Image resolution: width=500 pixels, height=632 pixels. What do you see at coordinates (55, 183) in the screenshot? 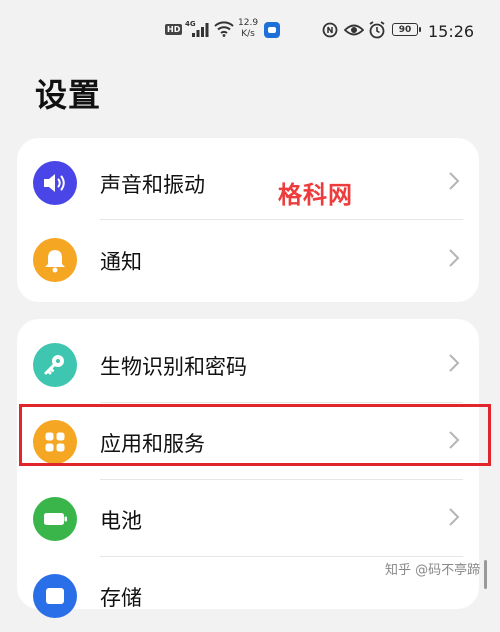
I see `speaker-icon` at bounding box center [55, 183].